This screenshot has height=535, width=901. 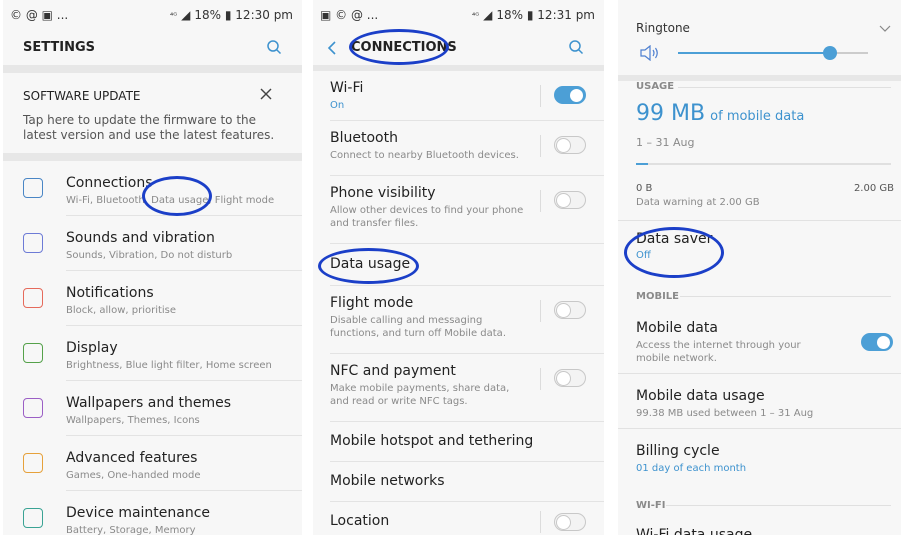 I want to click on app-bar: SETTINGS, so click(x=152, y=47).